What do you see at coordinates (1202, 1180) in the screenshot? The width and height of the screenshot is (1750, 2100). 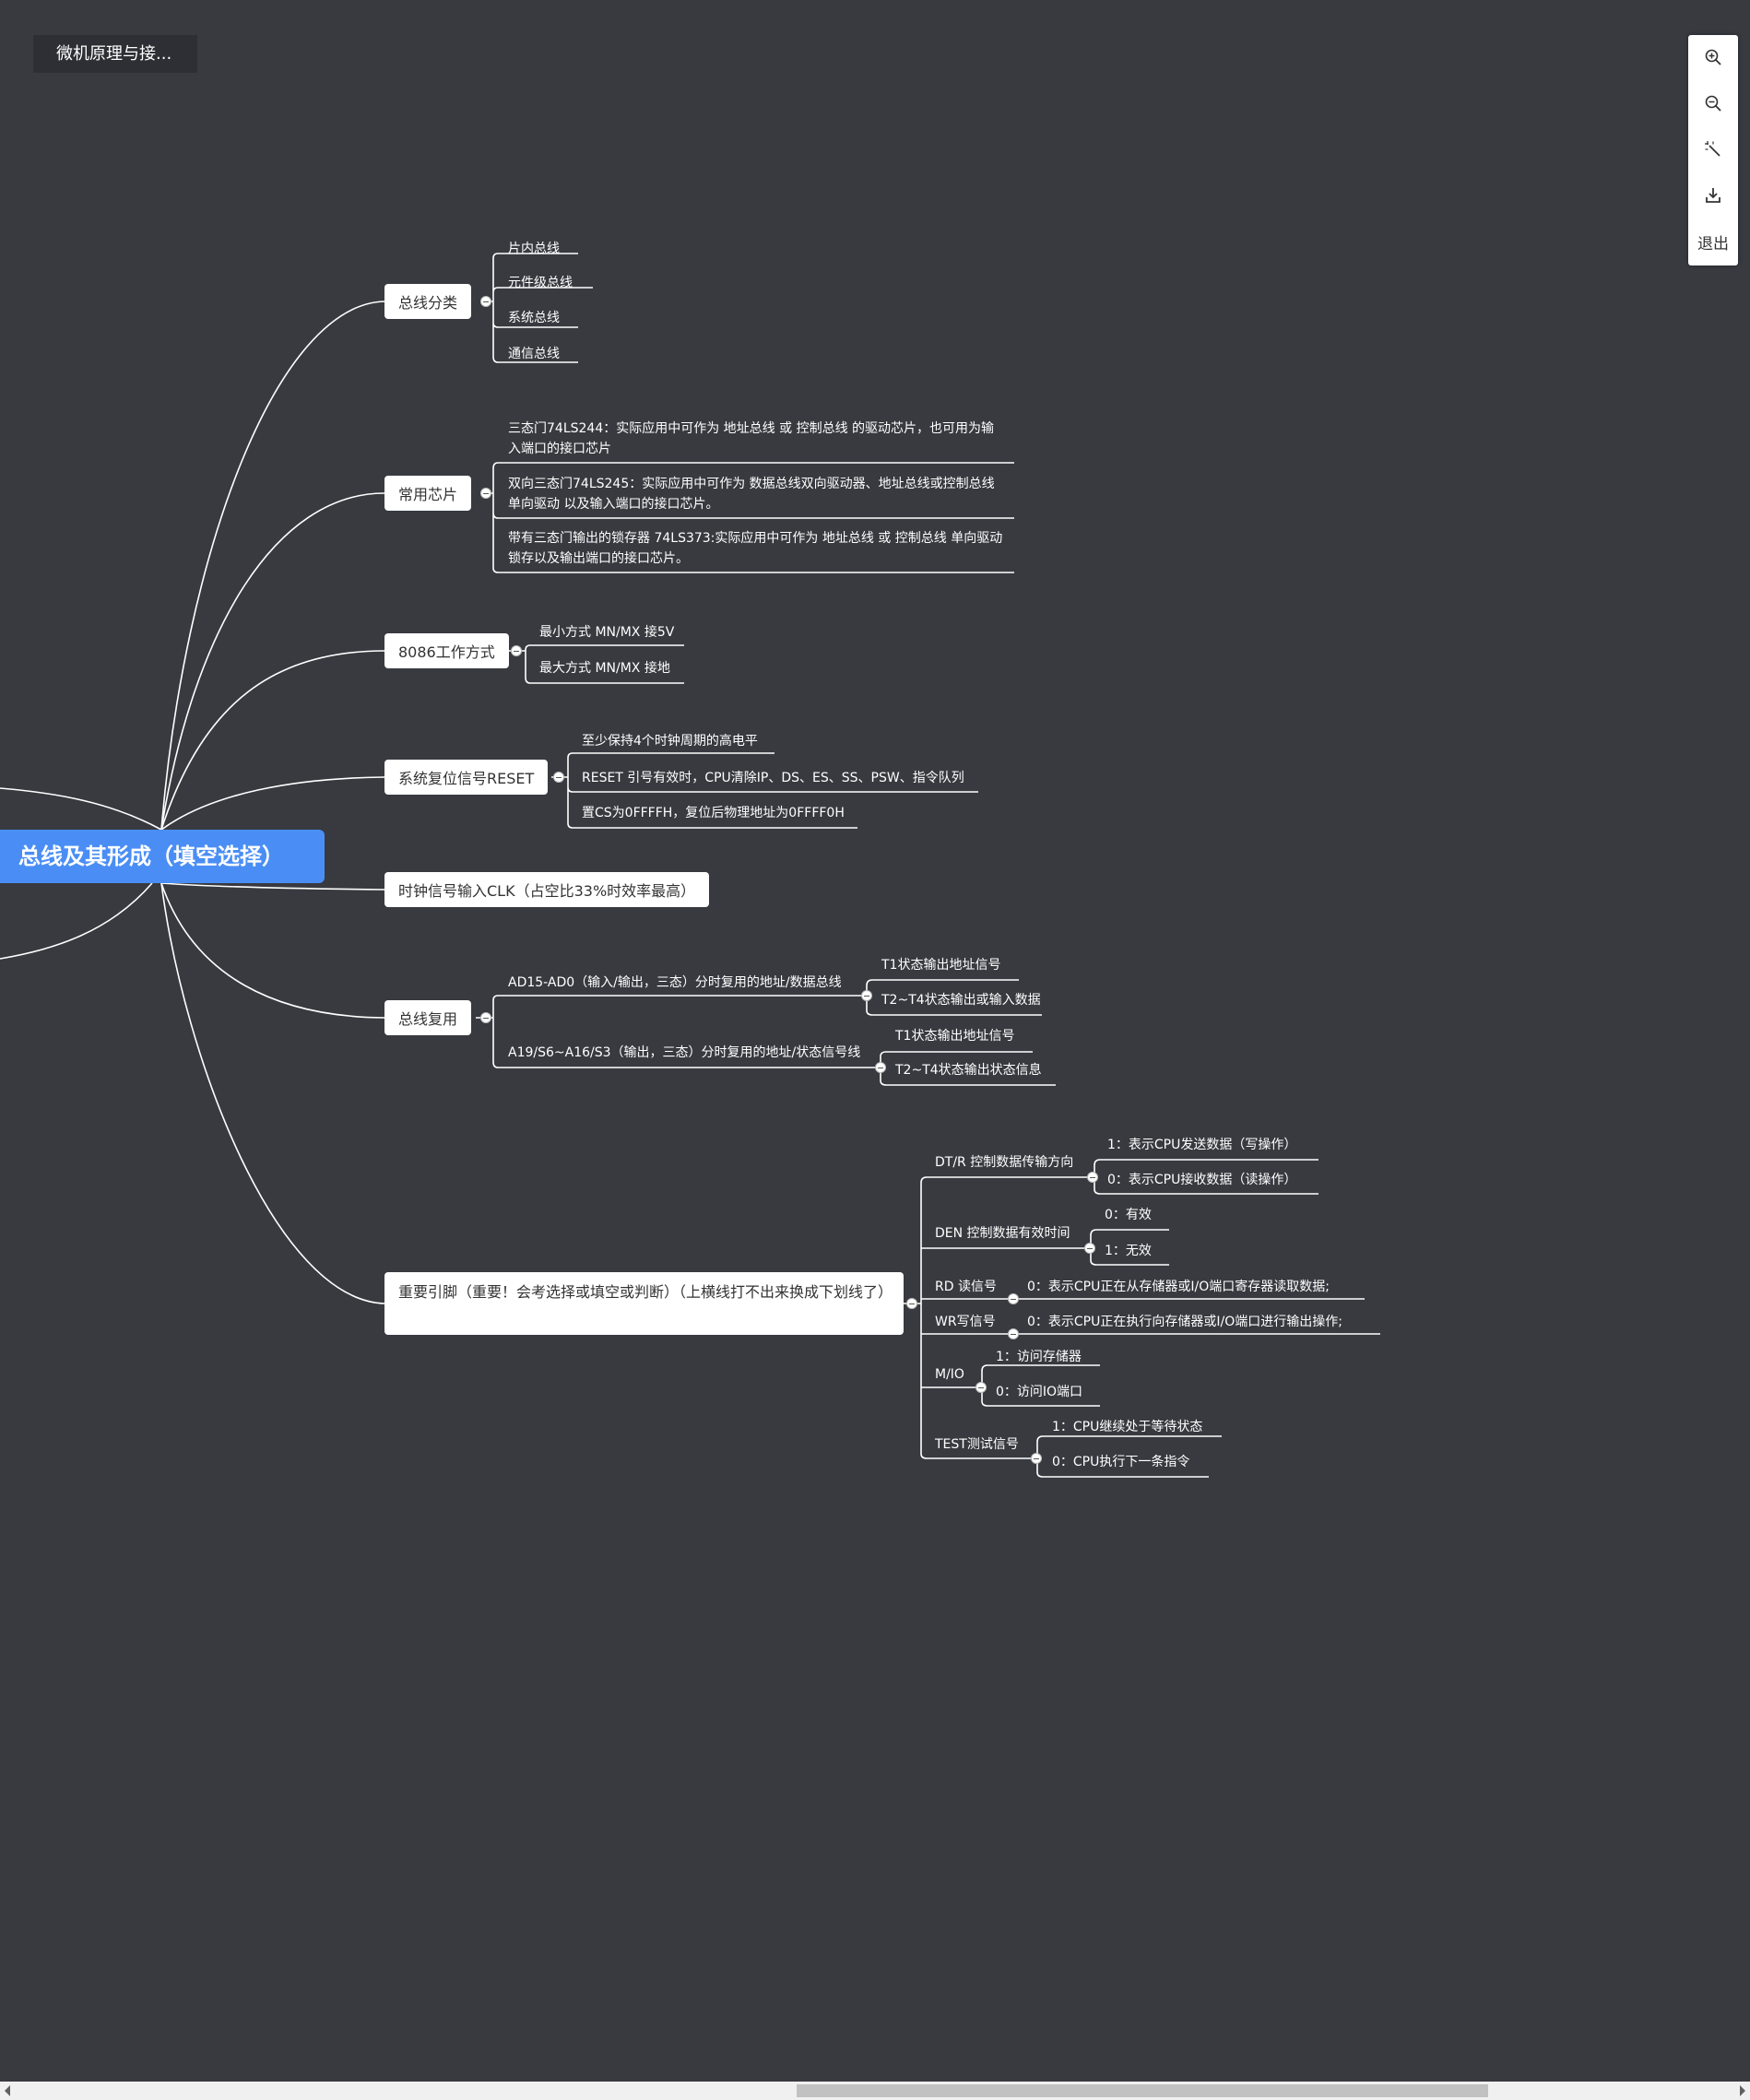 I see `leaf-dtr-1: 0：表示CPU接收数据（读操作）` at bounding box center [1202, 1180].